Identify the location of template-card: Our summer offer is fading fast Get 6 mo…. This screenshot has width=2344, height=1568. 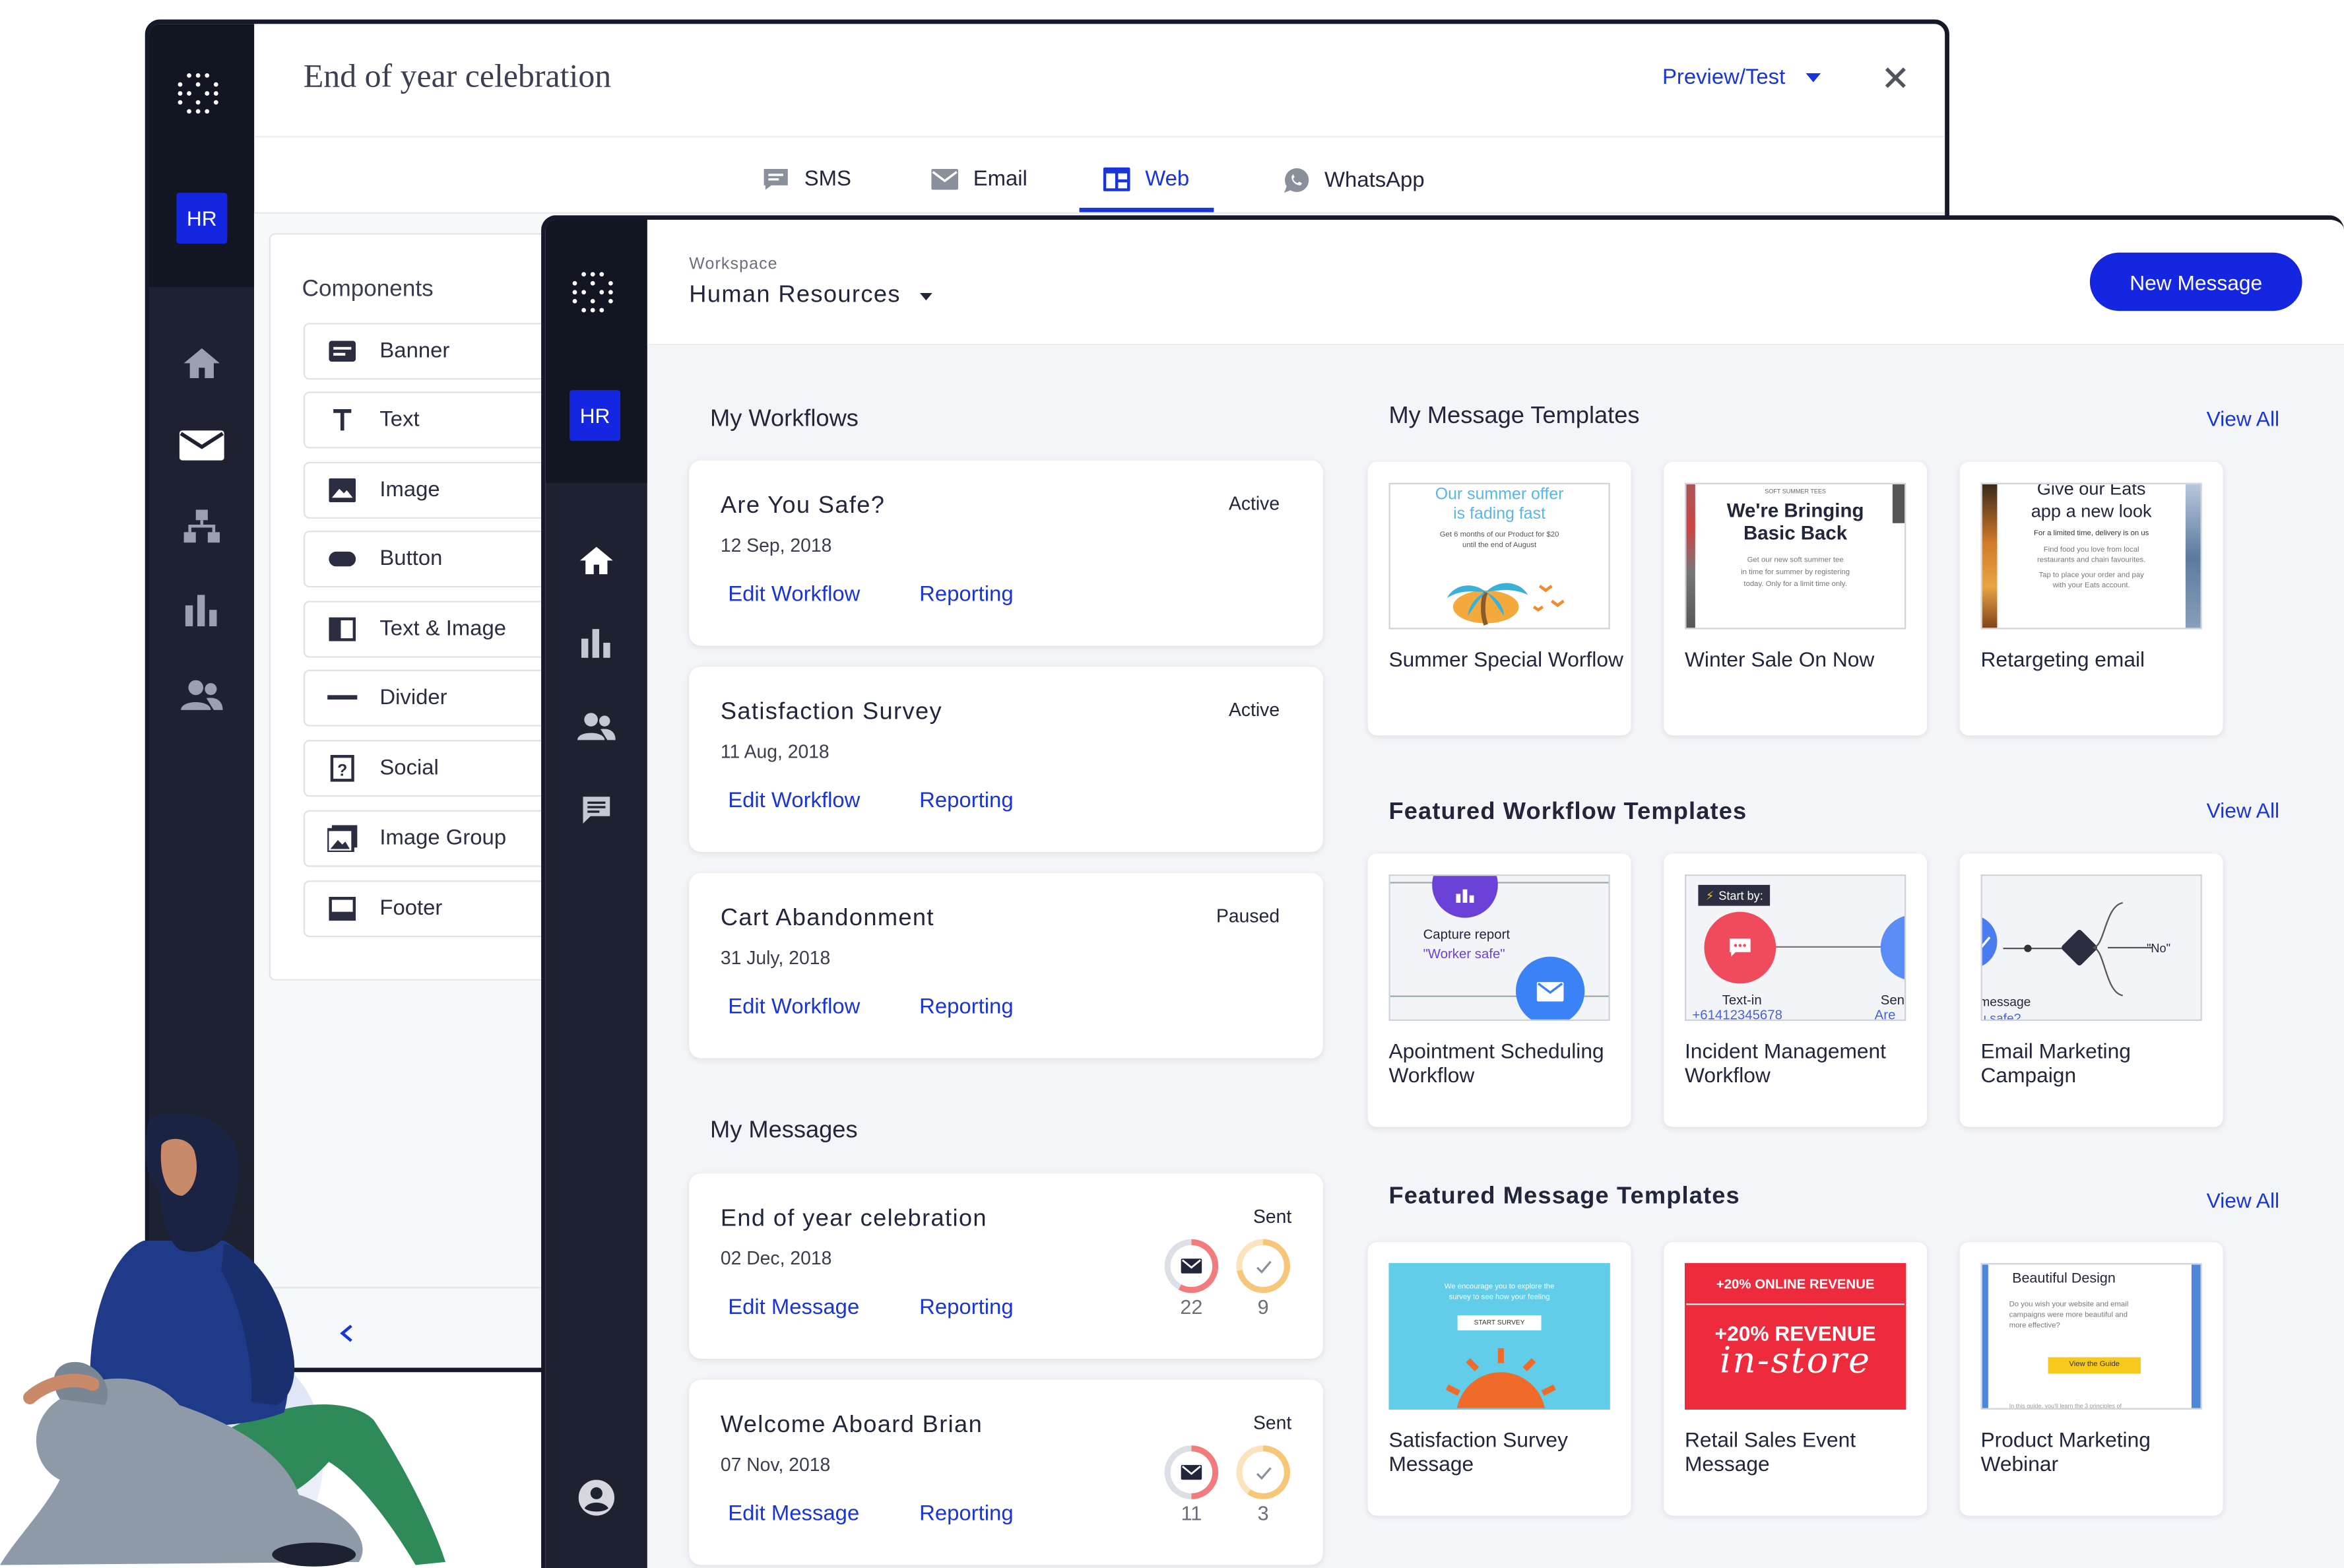
(1499, 598).